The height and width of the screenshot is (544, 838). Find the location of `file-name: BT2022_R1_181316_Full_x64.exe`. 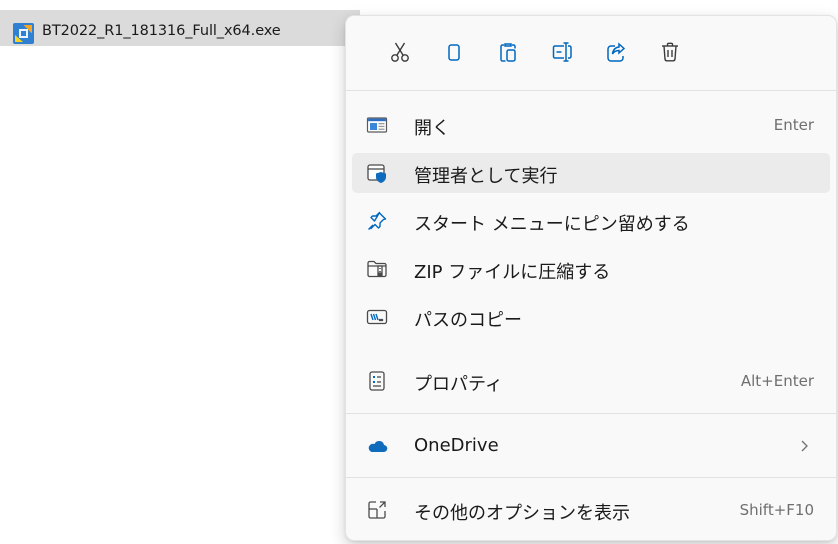

file-name: BT2022_R1_181316_Full_x64.exe is located at coordinates (161, 31).